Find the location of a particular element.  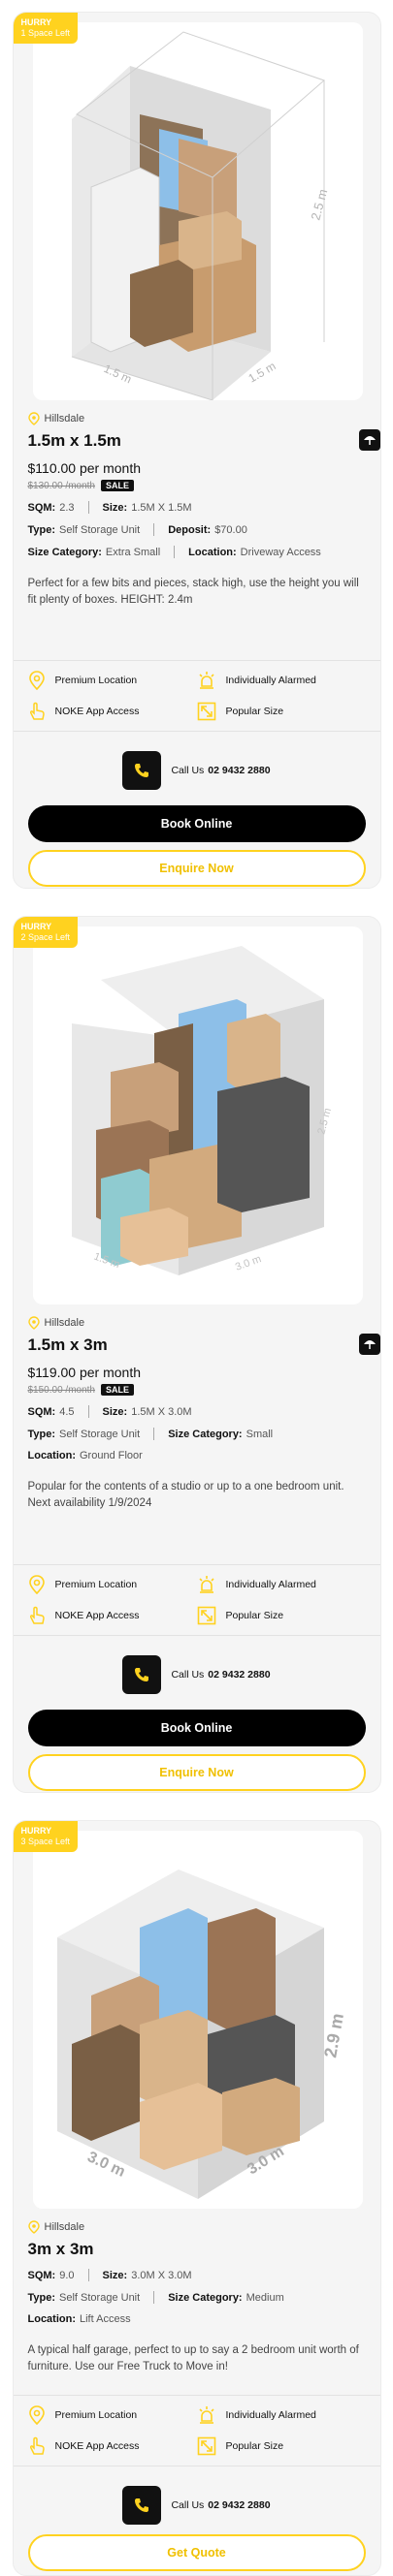

size-value: 1.5M X 3.0M is located at coordinates (161, 1411).